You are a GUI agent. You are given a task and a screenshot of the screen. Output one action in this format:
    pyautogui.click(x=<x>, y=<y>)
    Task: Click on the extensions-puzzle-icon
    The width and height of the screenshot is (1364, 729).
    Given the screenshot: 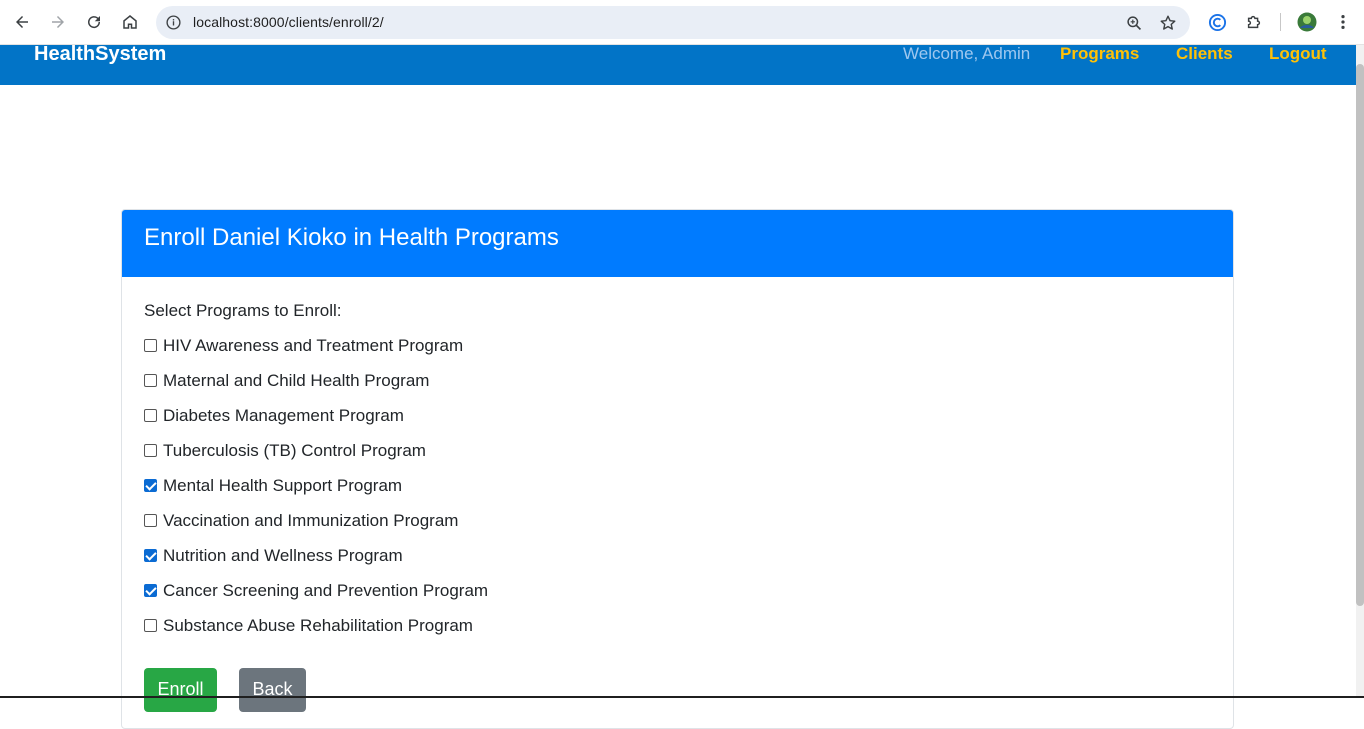 What is the action you would take?
    pyautogui.click(x=1254, y=22)
    